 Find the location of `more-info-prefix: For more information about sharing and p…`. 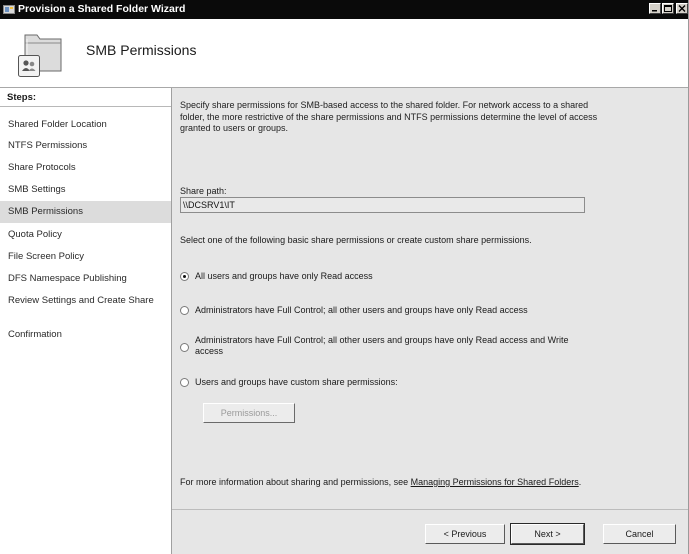

more-info-prefix: For more information about sharing and p… is located at coordinates (295, 482).